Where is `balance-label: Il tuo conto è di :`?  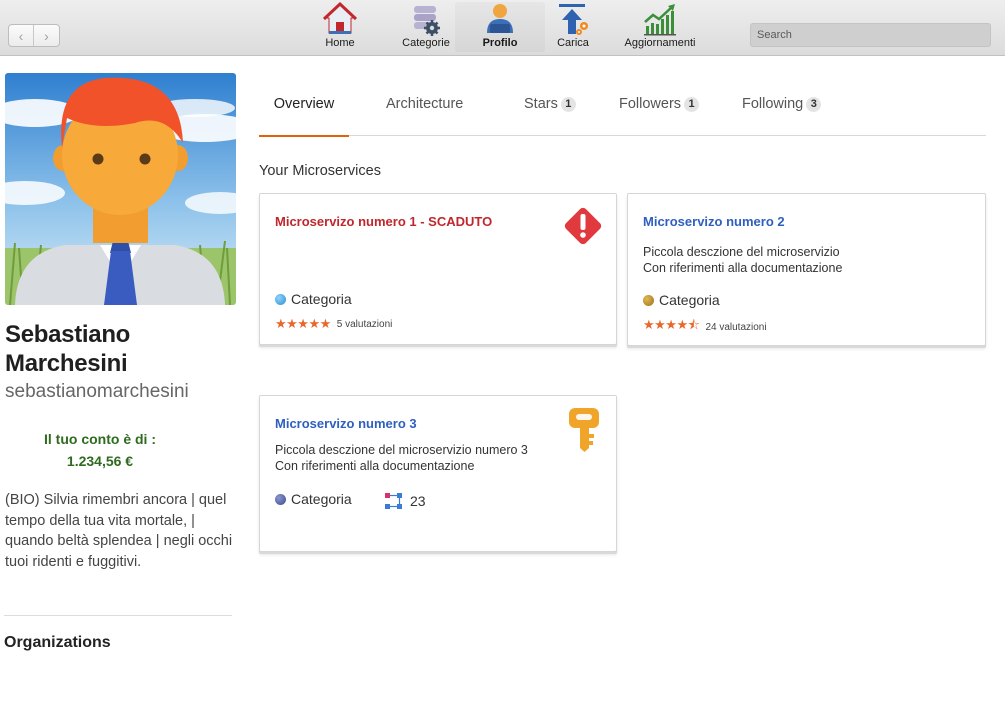 balance-label: Il tuo conto è di : is located at coordinates (100, 439).